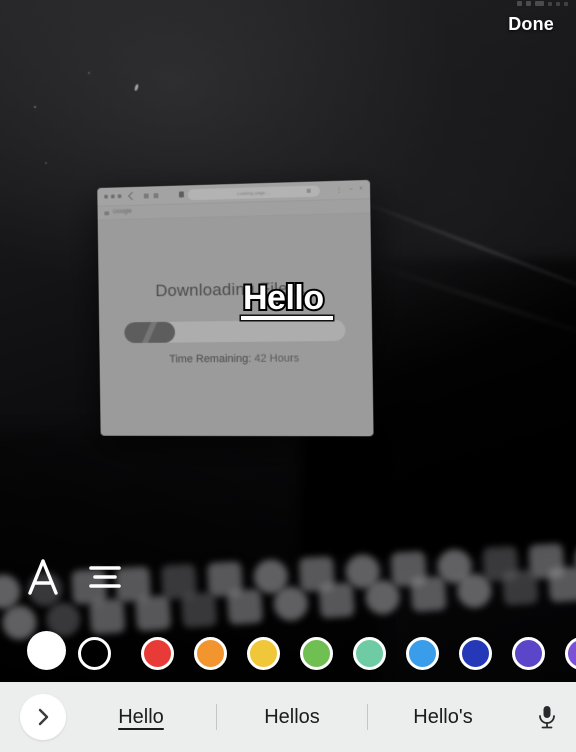 This screenshot has height=752, width=576. I want to click on color-swatch-green, so click(316, 653).